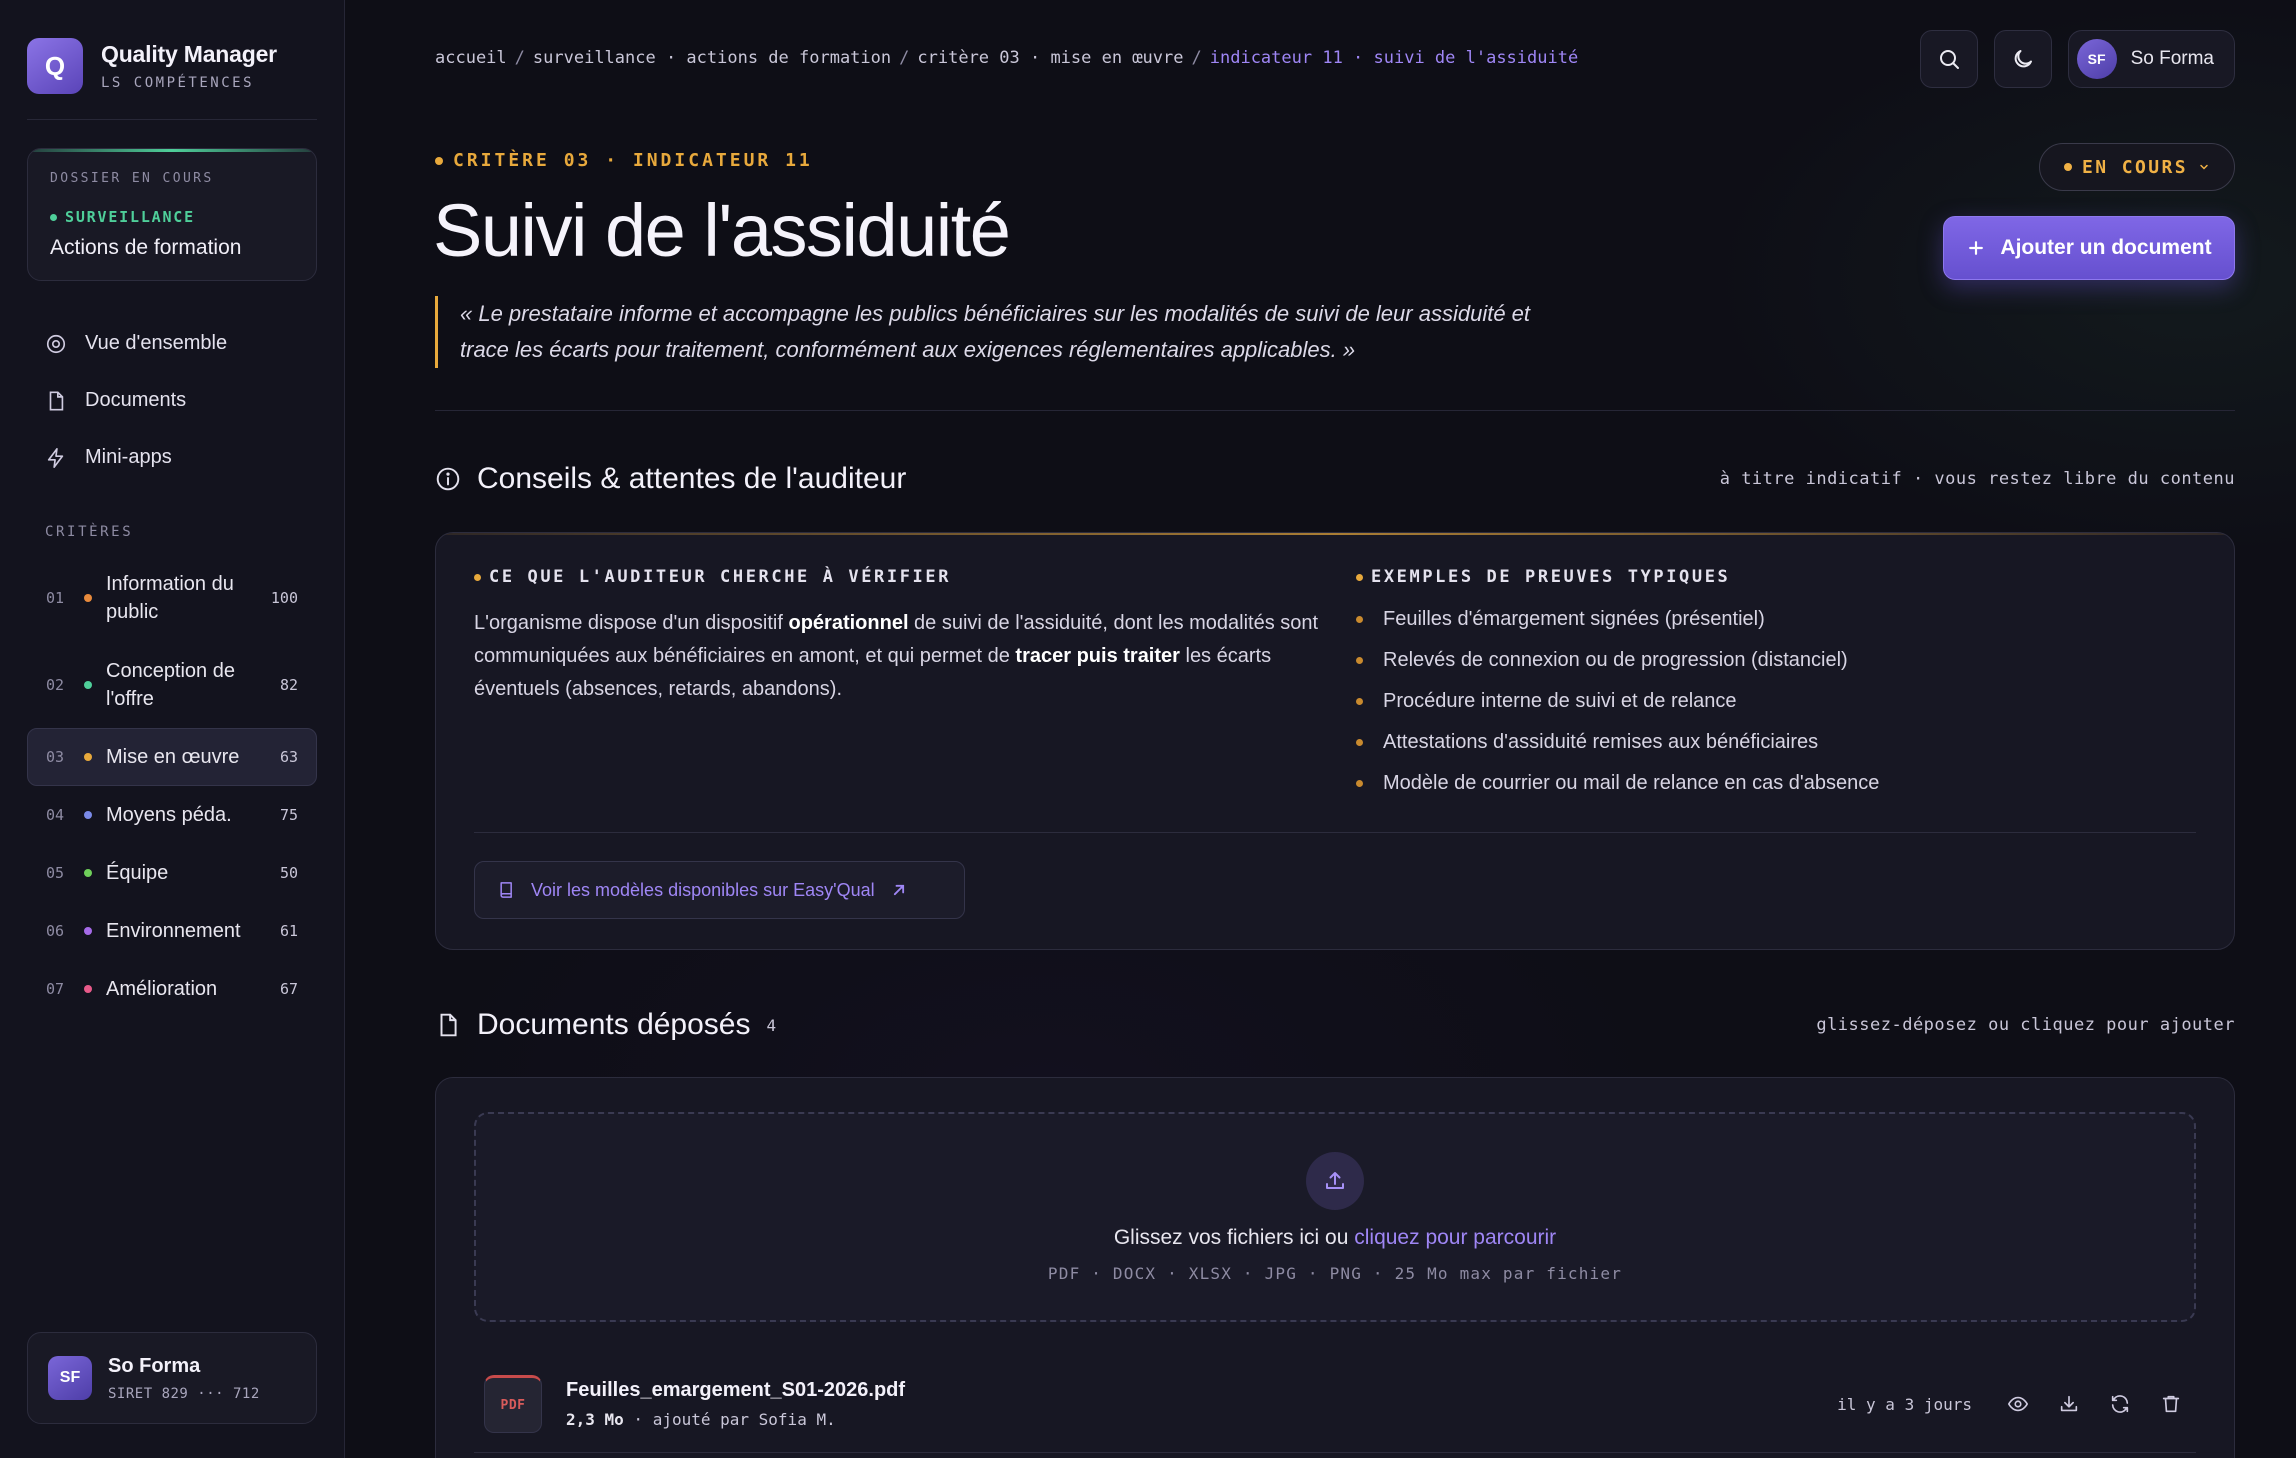 The height and width of the screenshot is (1458, 2296). I want to click on criterion-number: 01, so click(55, 597).